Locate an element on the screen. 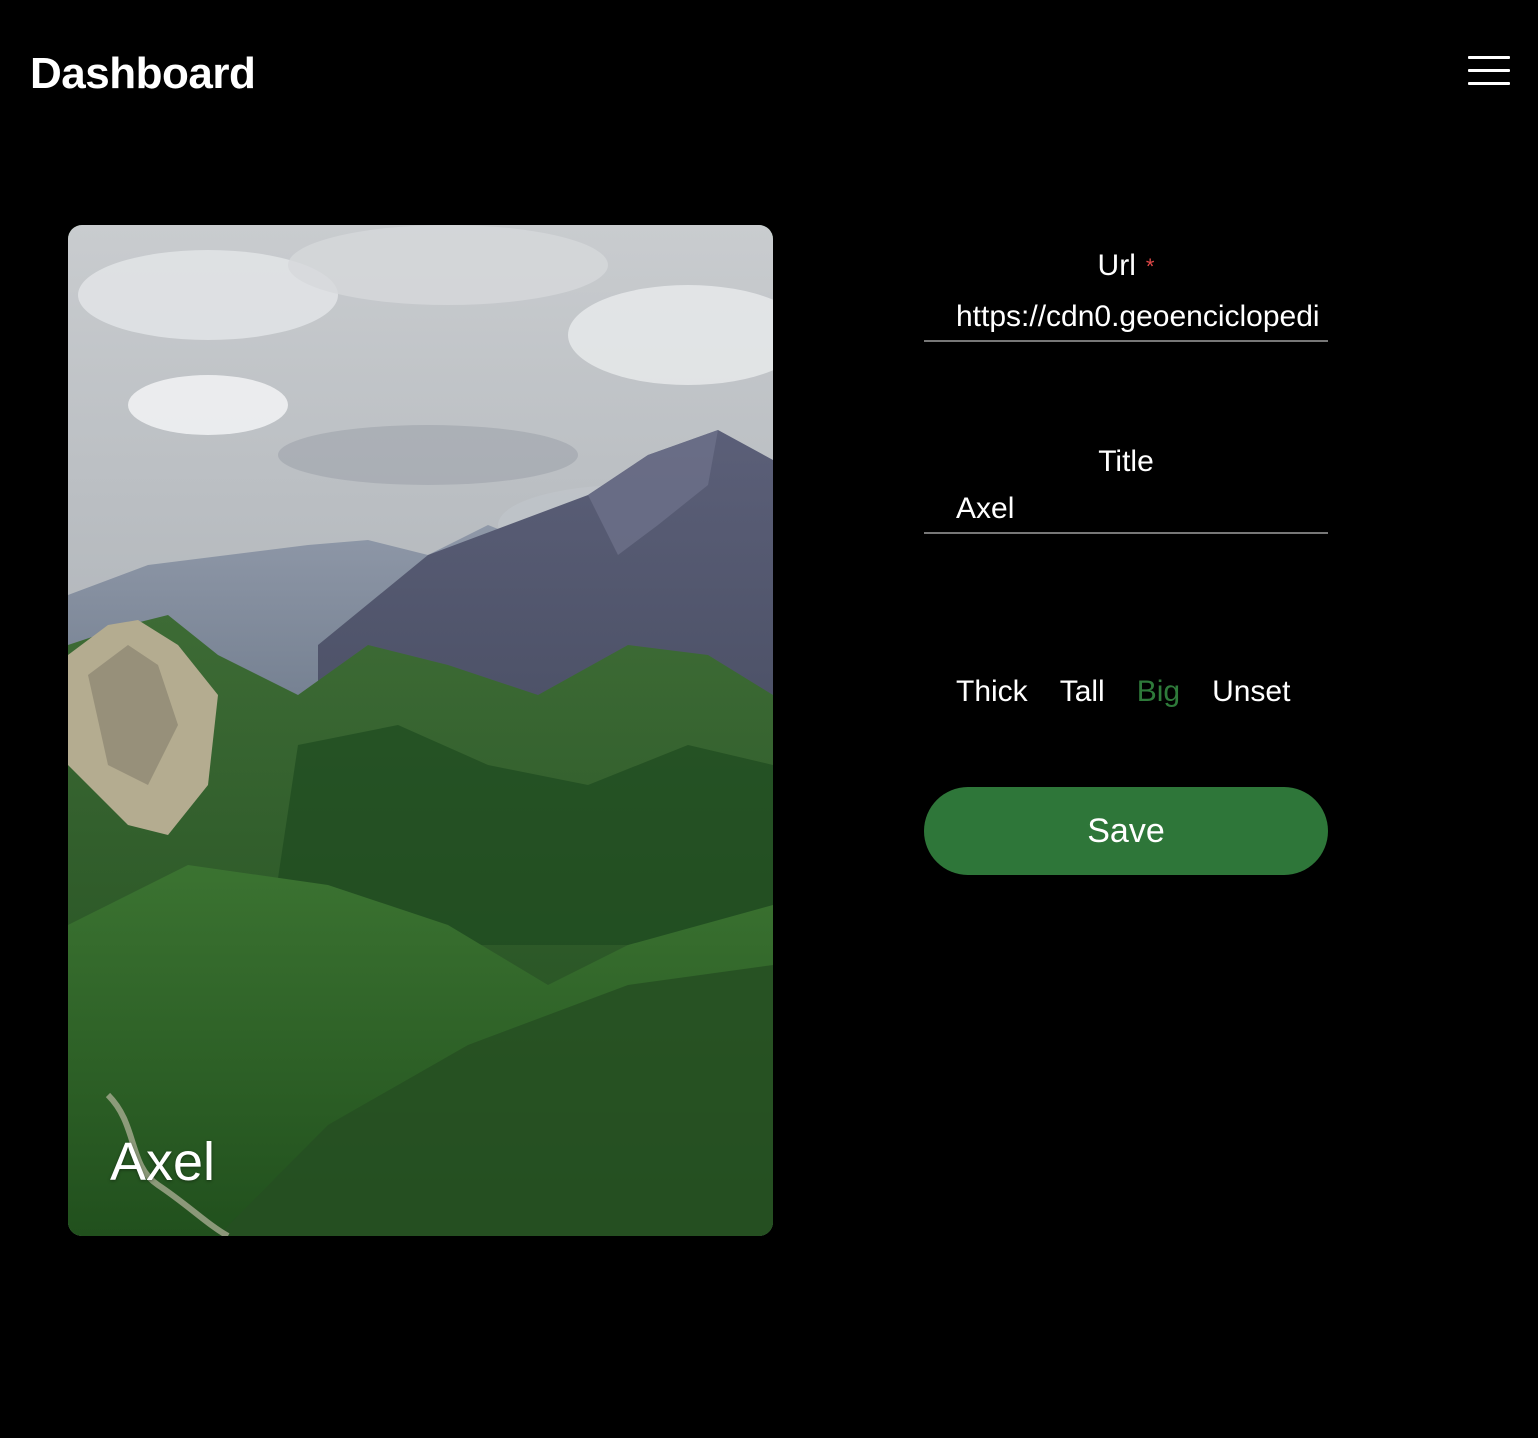 This screenshot has height=1438, width=1538. url-label-text: Url is located at coordinates (1116, 265).